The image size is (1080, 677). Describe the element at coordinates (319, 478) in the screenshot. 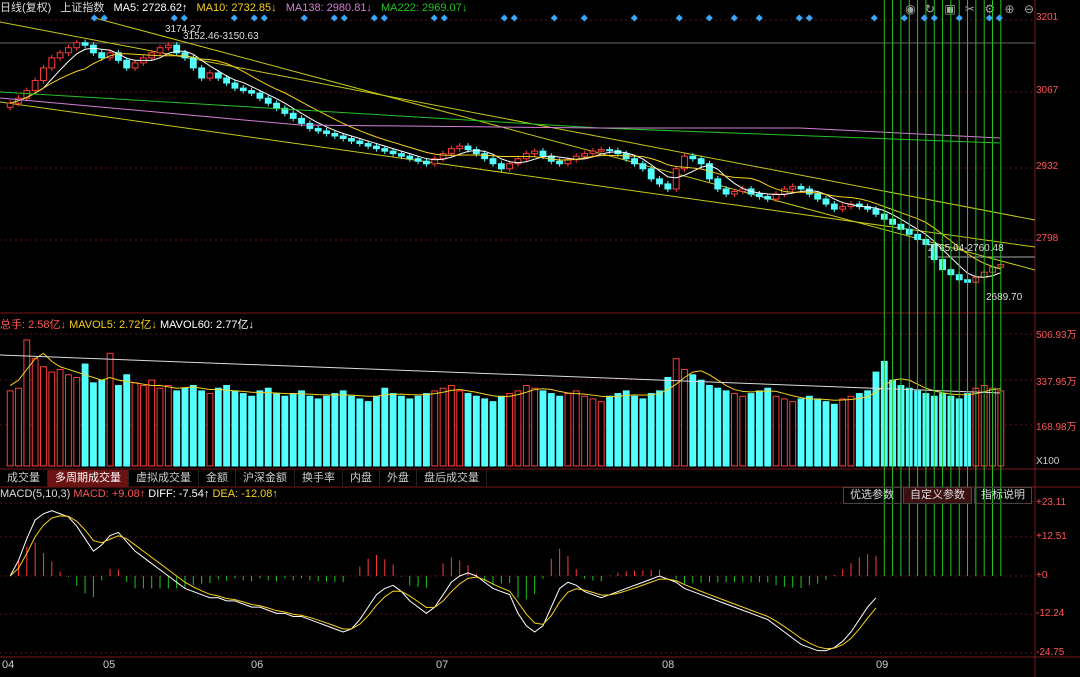

I see `tab-turnover: 换手率` at that location.